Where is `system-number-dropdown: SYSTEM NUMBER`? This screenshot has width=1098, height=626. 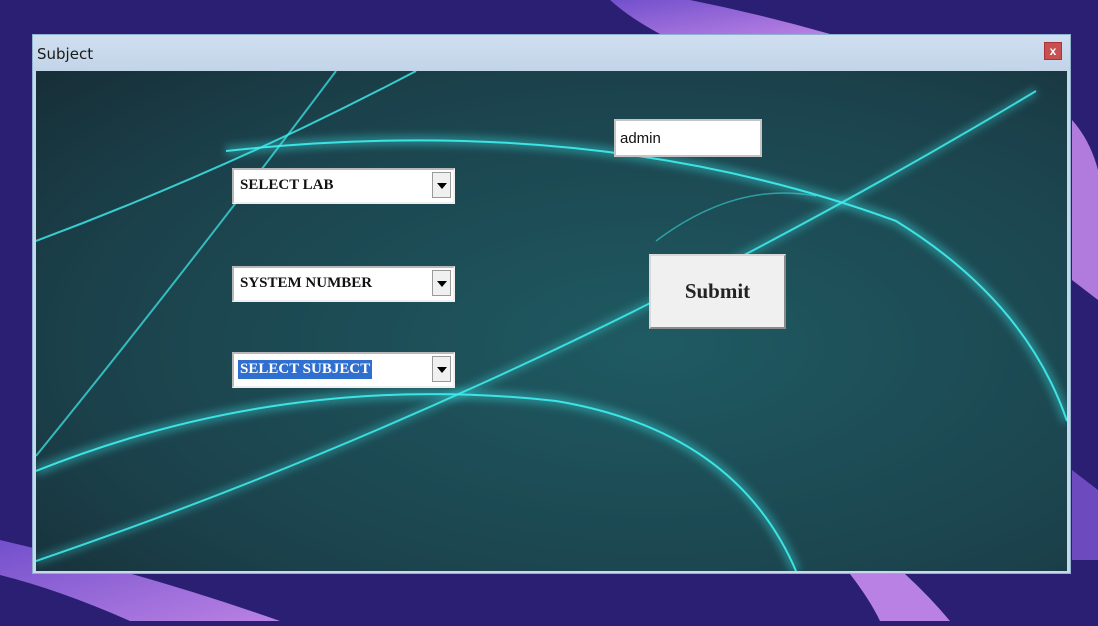
system-number-dropdown: SYSTEM NUMBER is located at coordinates (343, 284).